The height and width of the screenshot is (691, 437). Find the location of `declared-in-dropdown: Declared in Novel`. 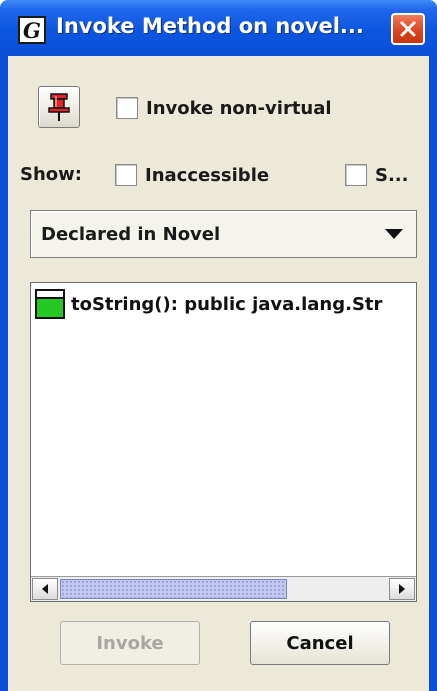

declared-in-dropdown: Declared in Novel is located at coordinates (223, 234).